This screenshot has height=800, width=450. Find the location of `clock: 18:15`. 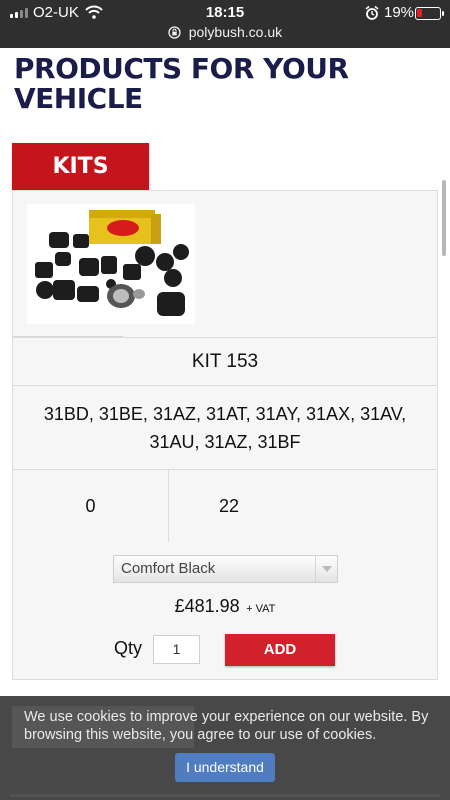

clock: 18:15 is located at coordinates (225, 12).